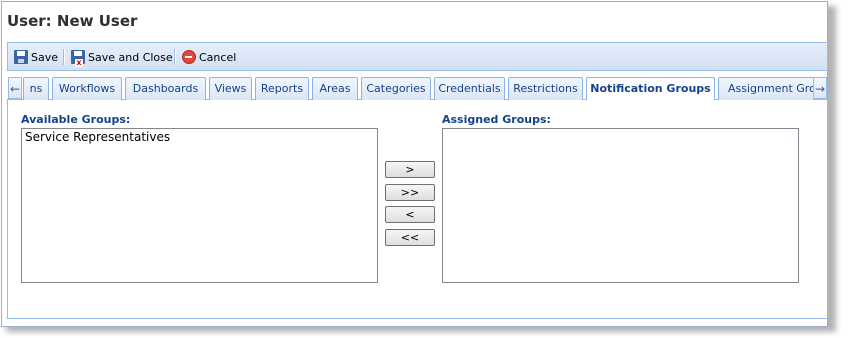 Image resolution: width=848 pixels, height=338 pixels. I want to click on tab-reports: Reports, so click(282, 88).